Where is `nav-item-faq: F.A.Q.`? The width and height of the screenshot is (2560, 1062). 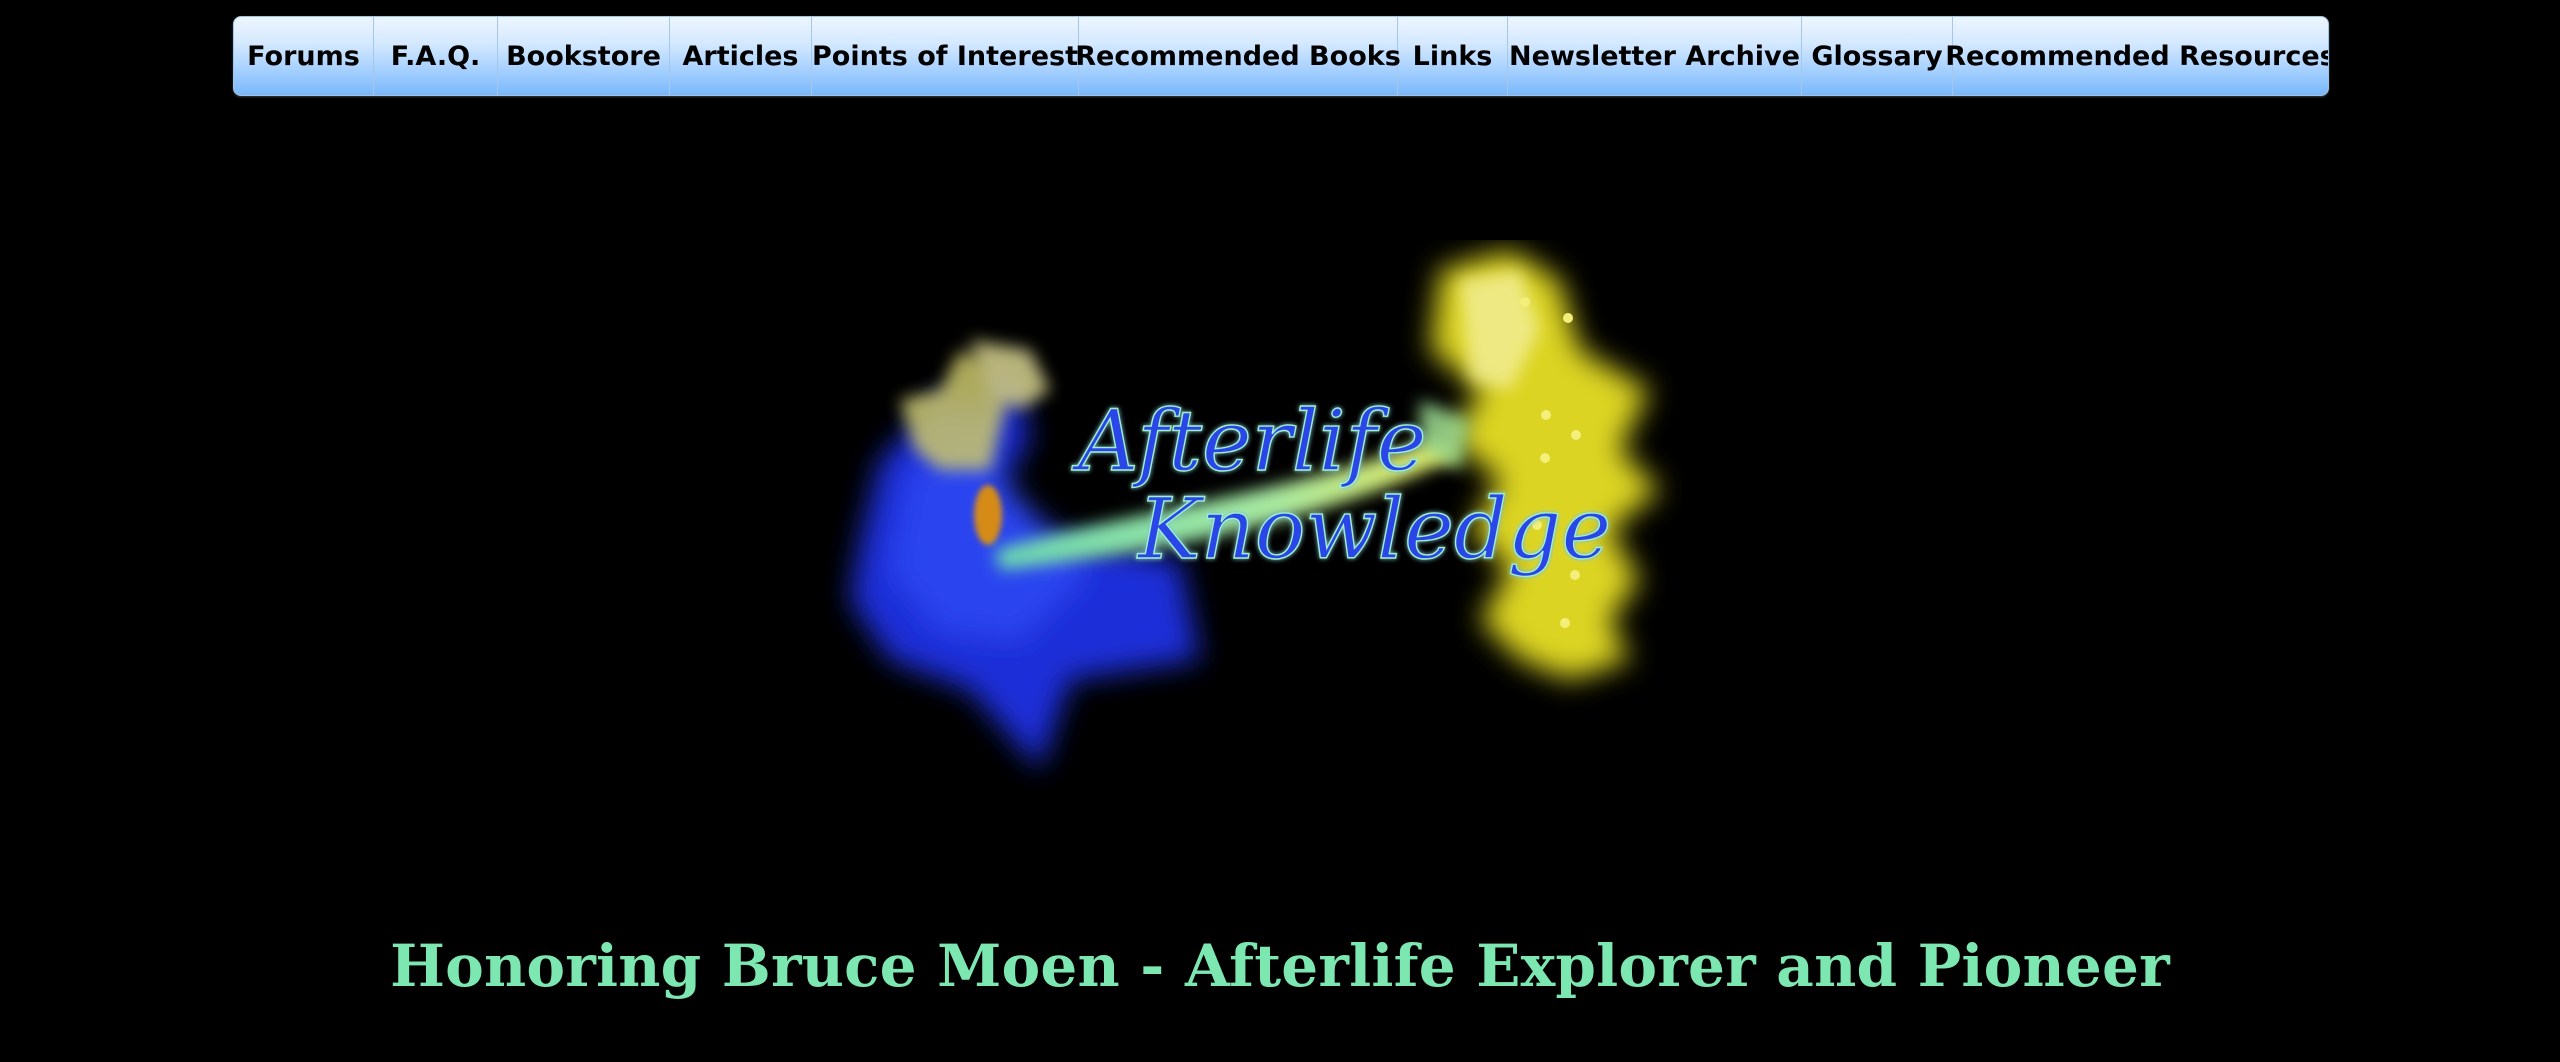
nav-item-faq: F.A.Q. is located at coordinates (436, 56).